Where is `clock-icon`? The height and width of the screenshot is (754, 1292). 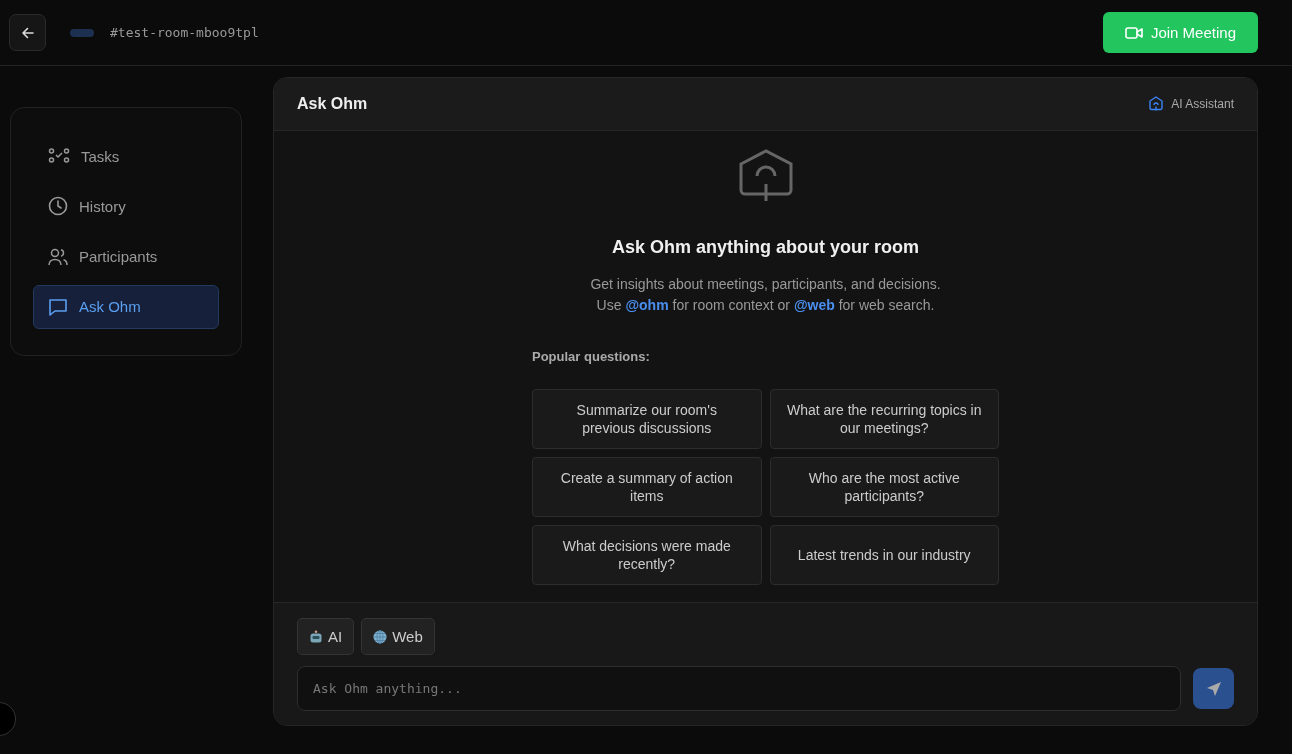
clock-icon is located at coordinates (58, 206).